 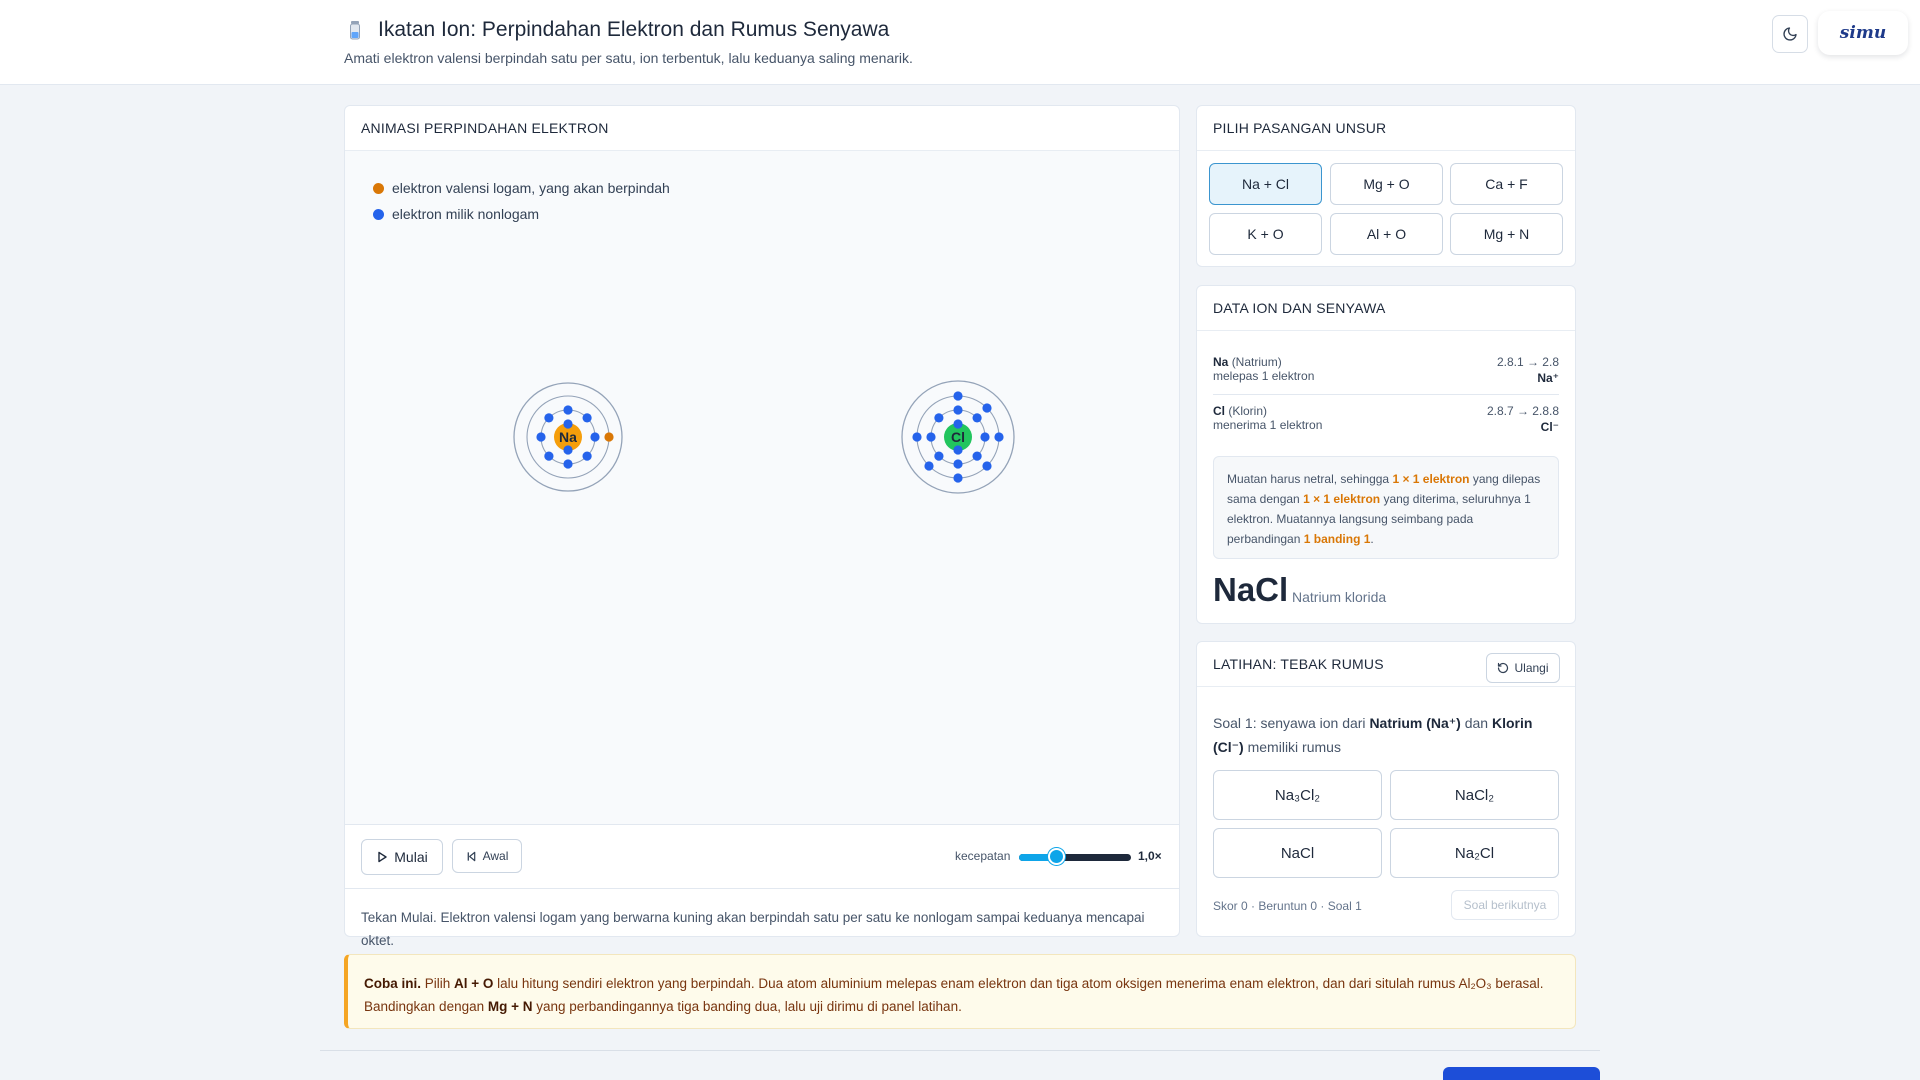 I want to click on pair-button-na-cl: Na + Cl, so click(x=1265, y=184).